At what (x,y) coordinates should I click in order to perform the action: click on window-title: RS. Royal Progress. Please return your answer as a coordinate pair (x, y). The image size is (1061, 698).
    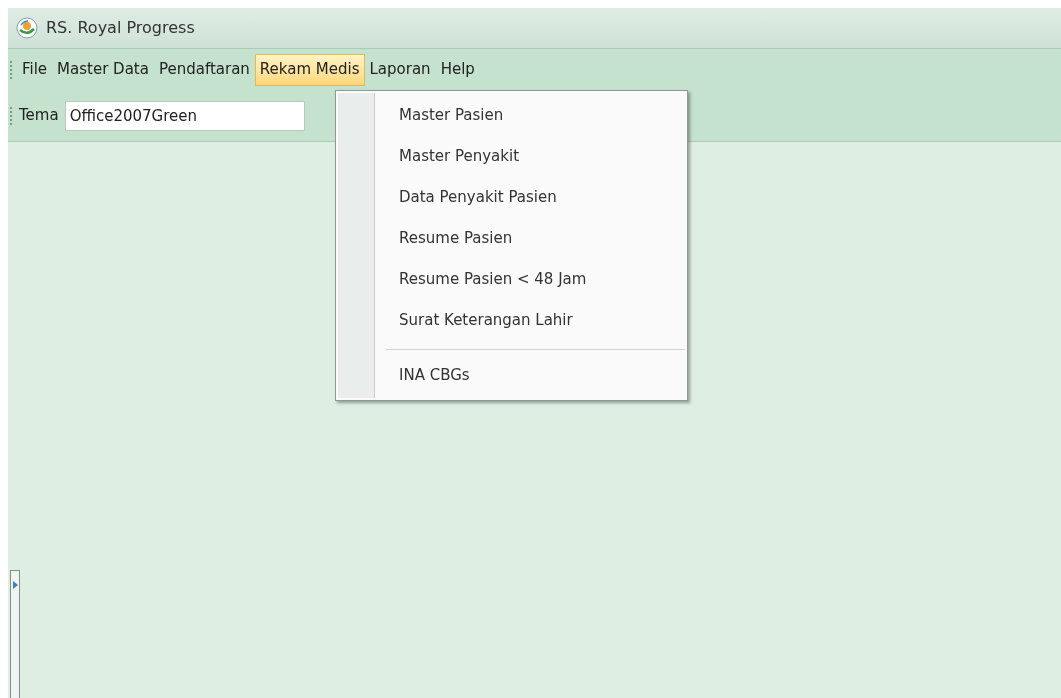
    Looking at the image, I should click on (120, 28).